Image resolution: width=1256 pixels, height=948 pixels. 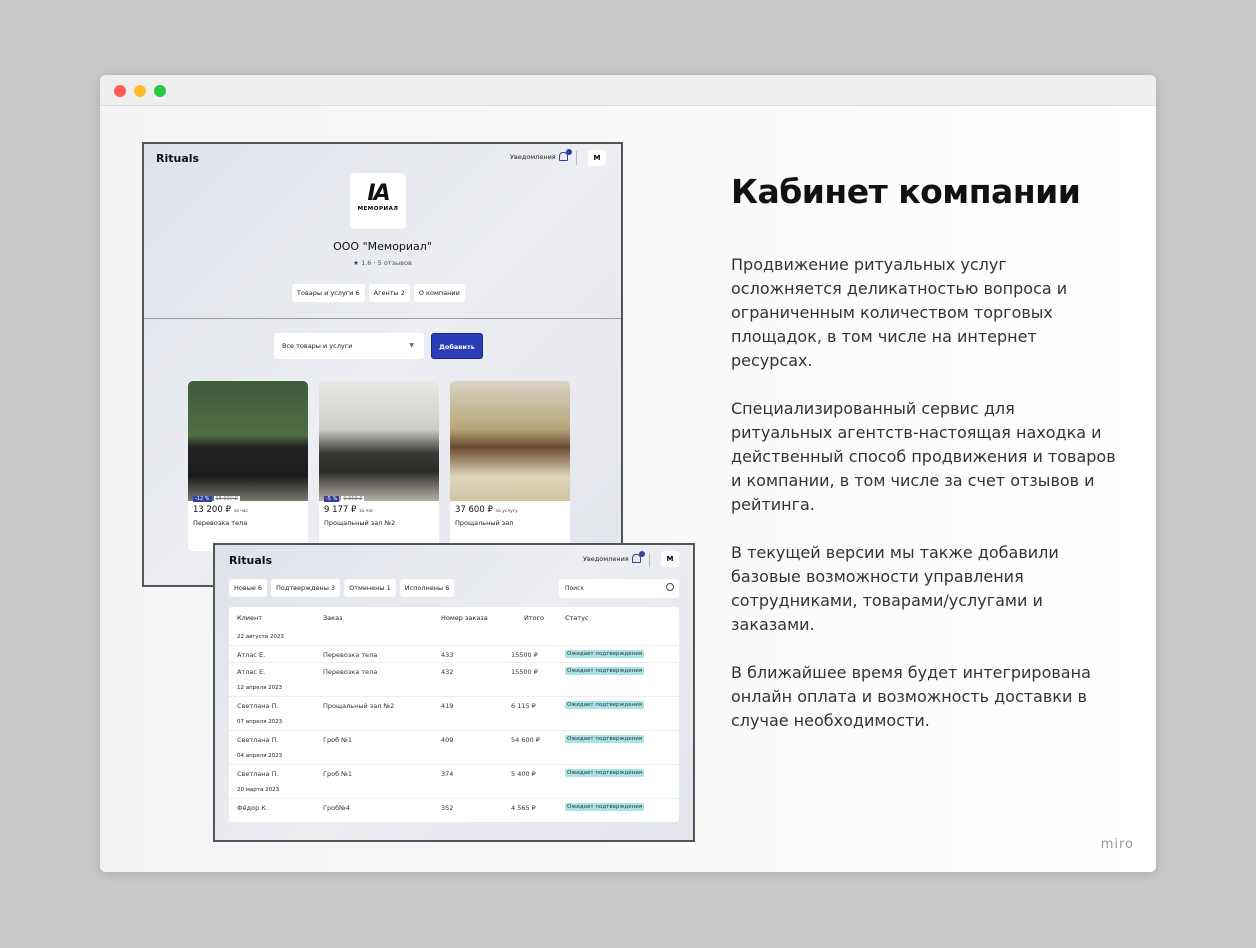 I want to click on cell-total: 54 600 ₽, so click(x=525, y=740).